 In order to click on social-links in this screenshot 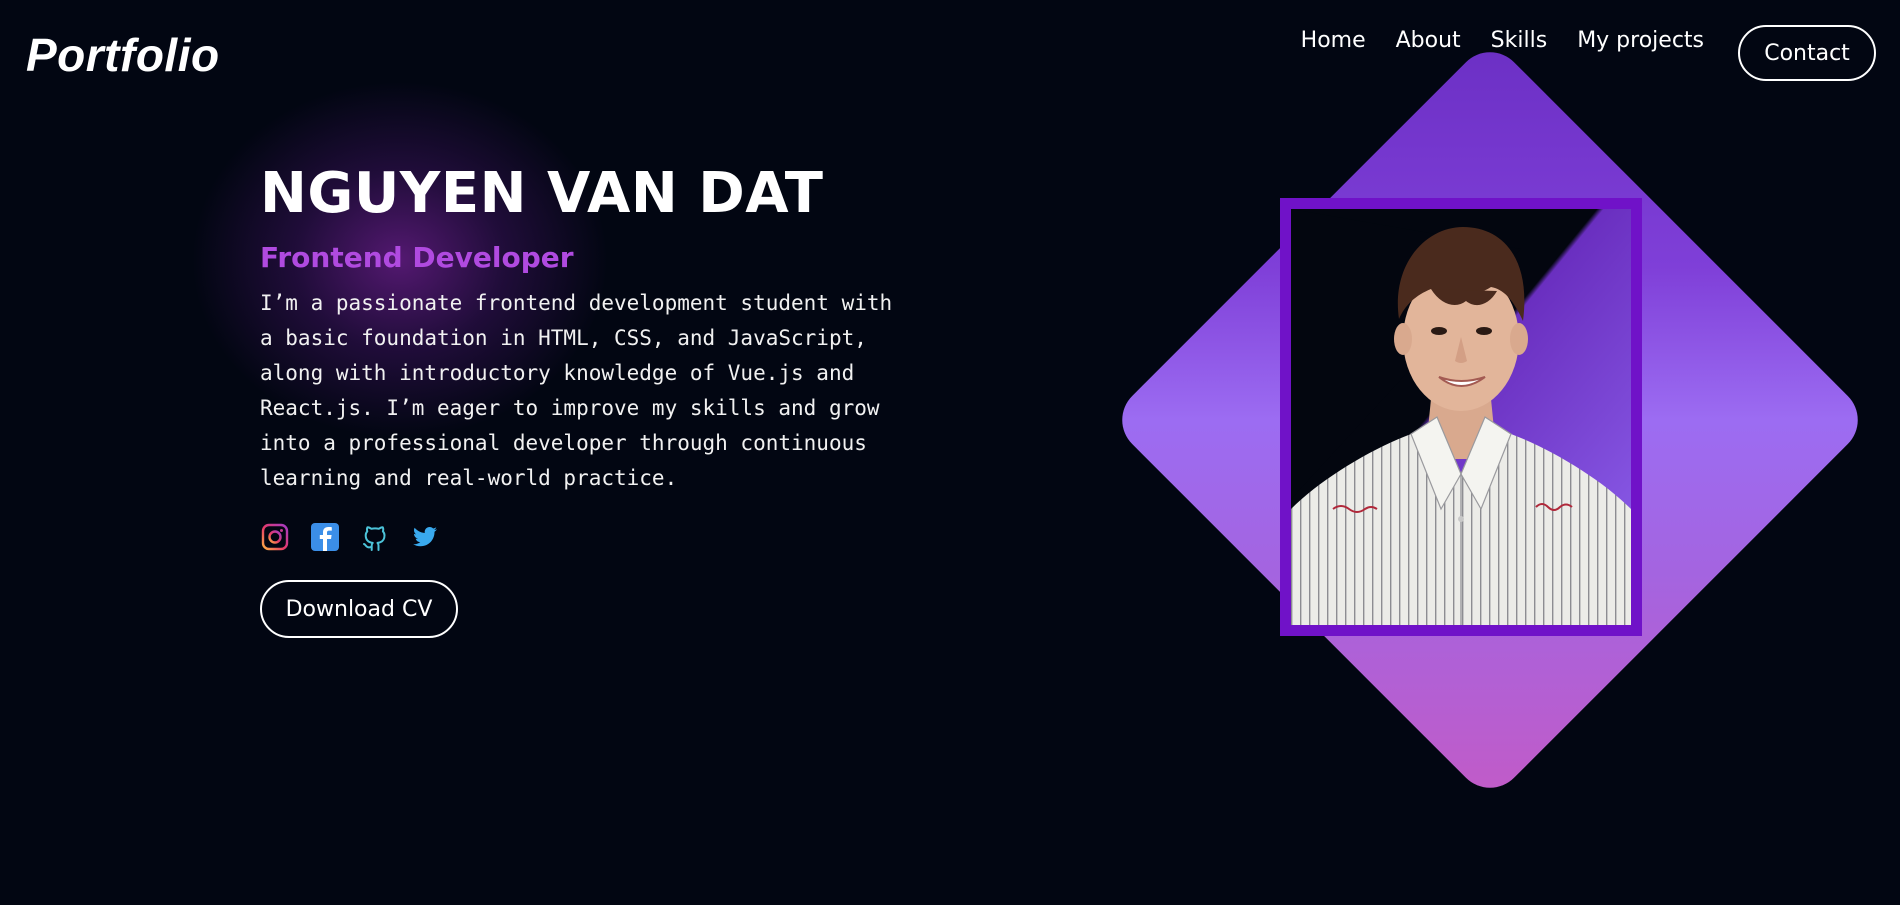, I will do `click(590, 537)`.